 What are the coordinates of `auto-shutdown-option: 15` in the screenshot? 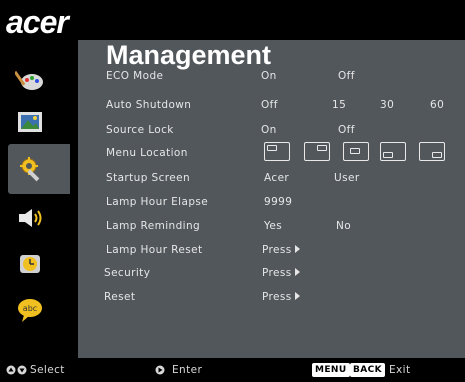 It's located at (339, 105).